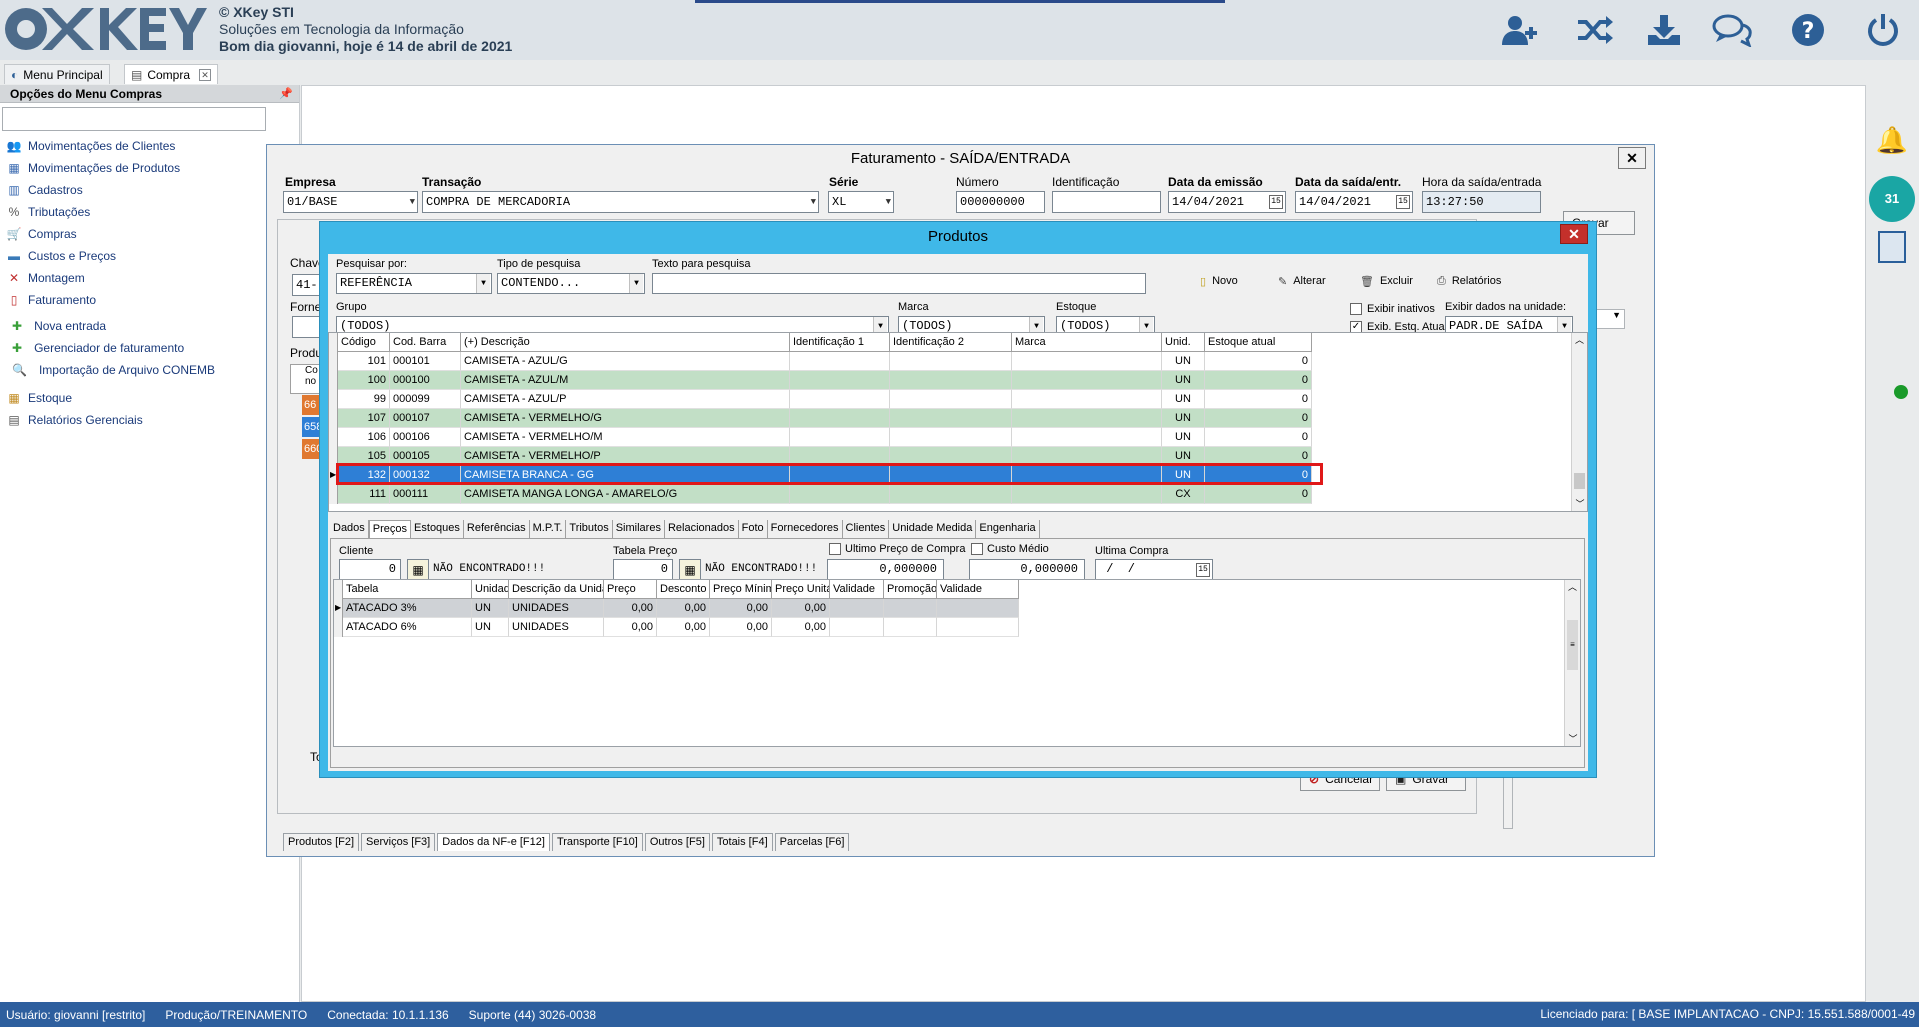  Describe the element at coordinates (398, 842) in the screenshot. I see `tab-servicos: Serviços [F3]` at that location.